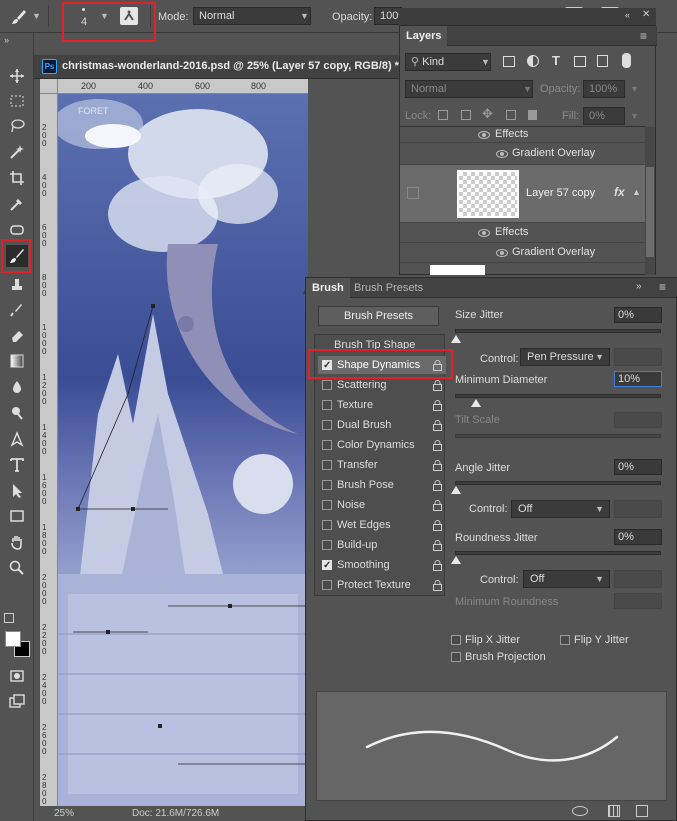 The image size is (677, 821). I want to click on blur-tool-icon, so click(17, 387).